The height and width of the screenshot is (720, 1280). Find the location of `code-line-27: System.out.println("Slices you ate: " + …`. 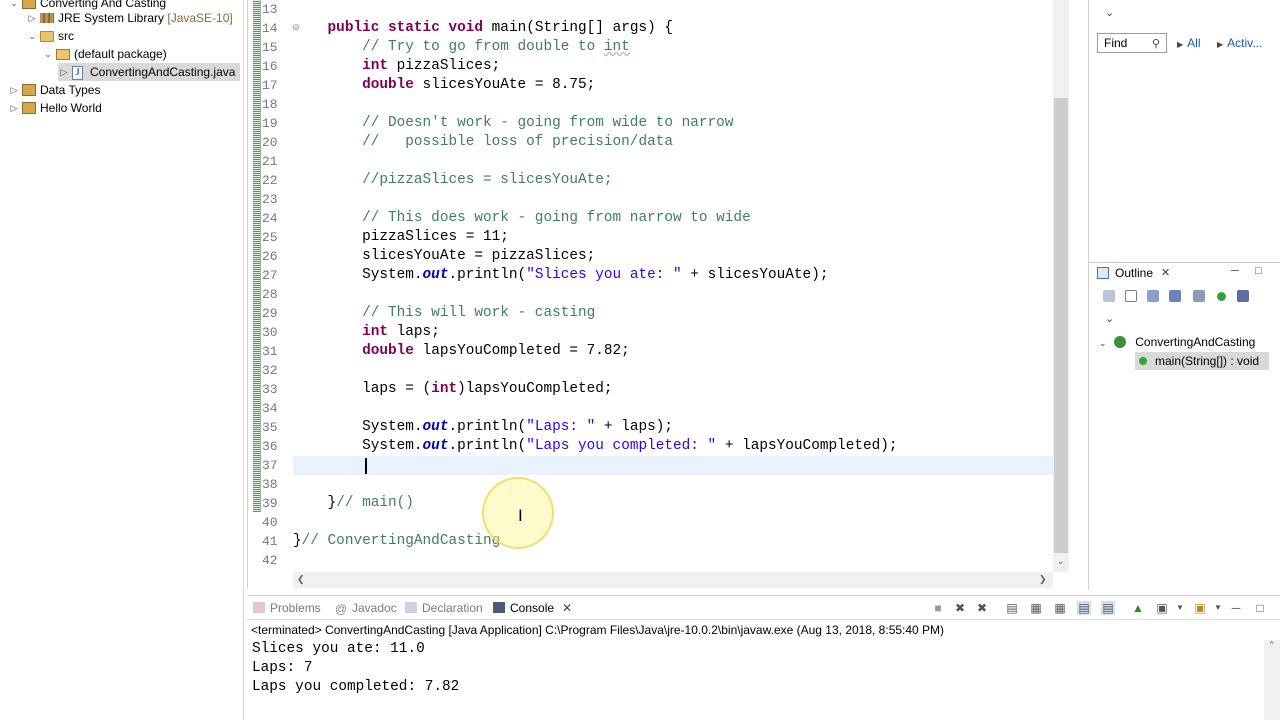

code-line-27: System.out.println("Slices you ate: " + … is located at coordinates (560, 275).